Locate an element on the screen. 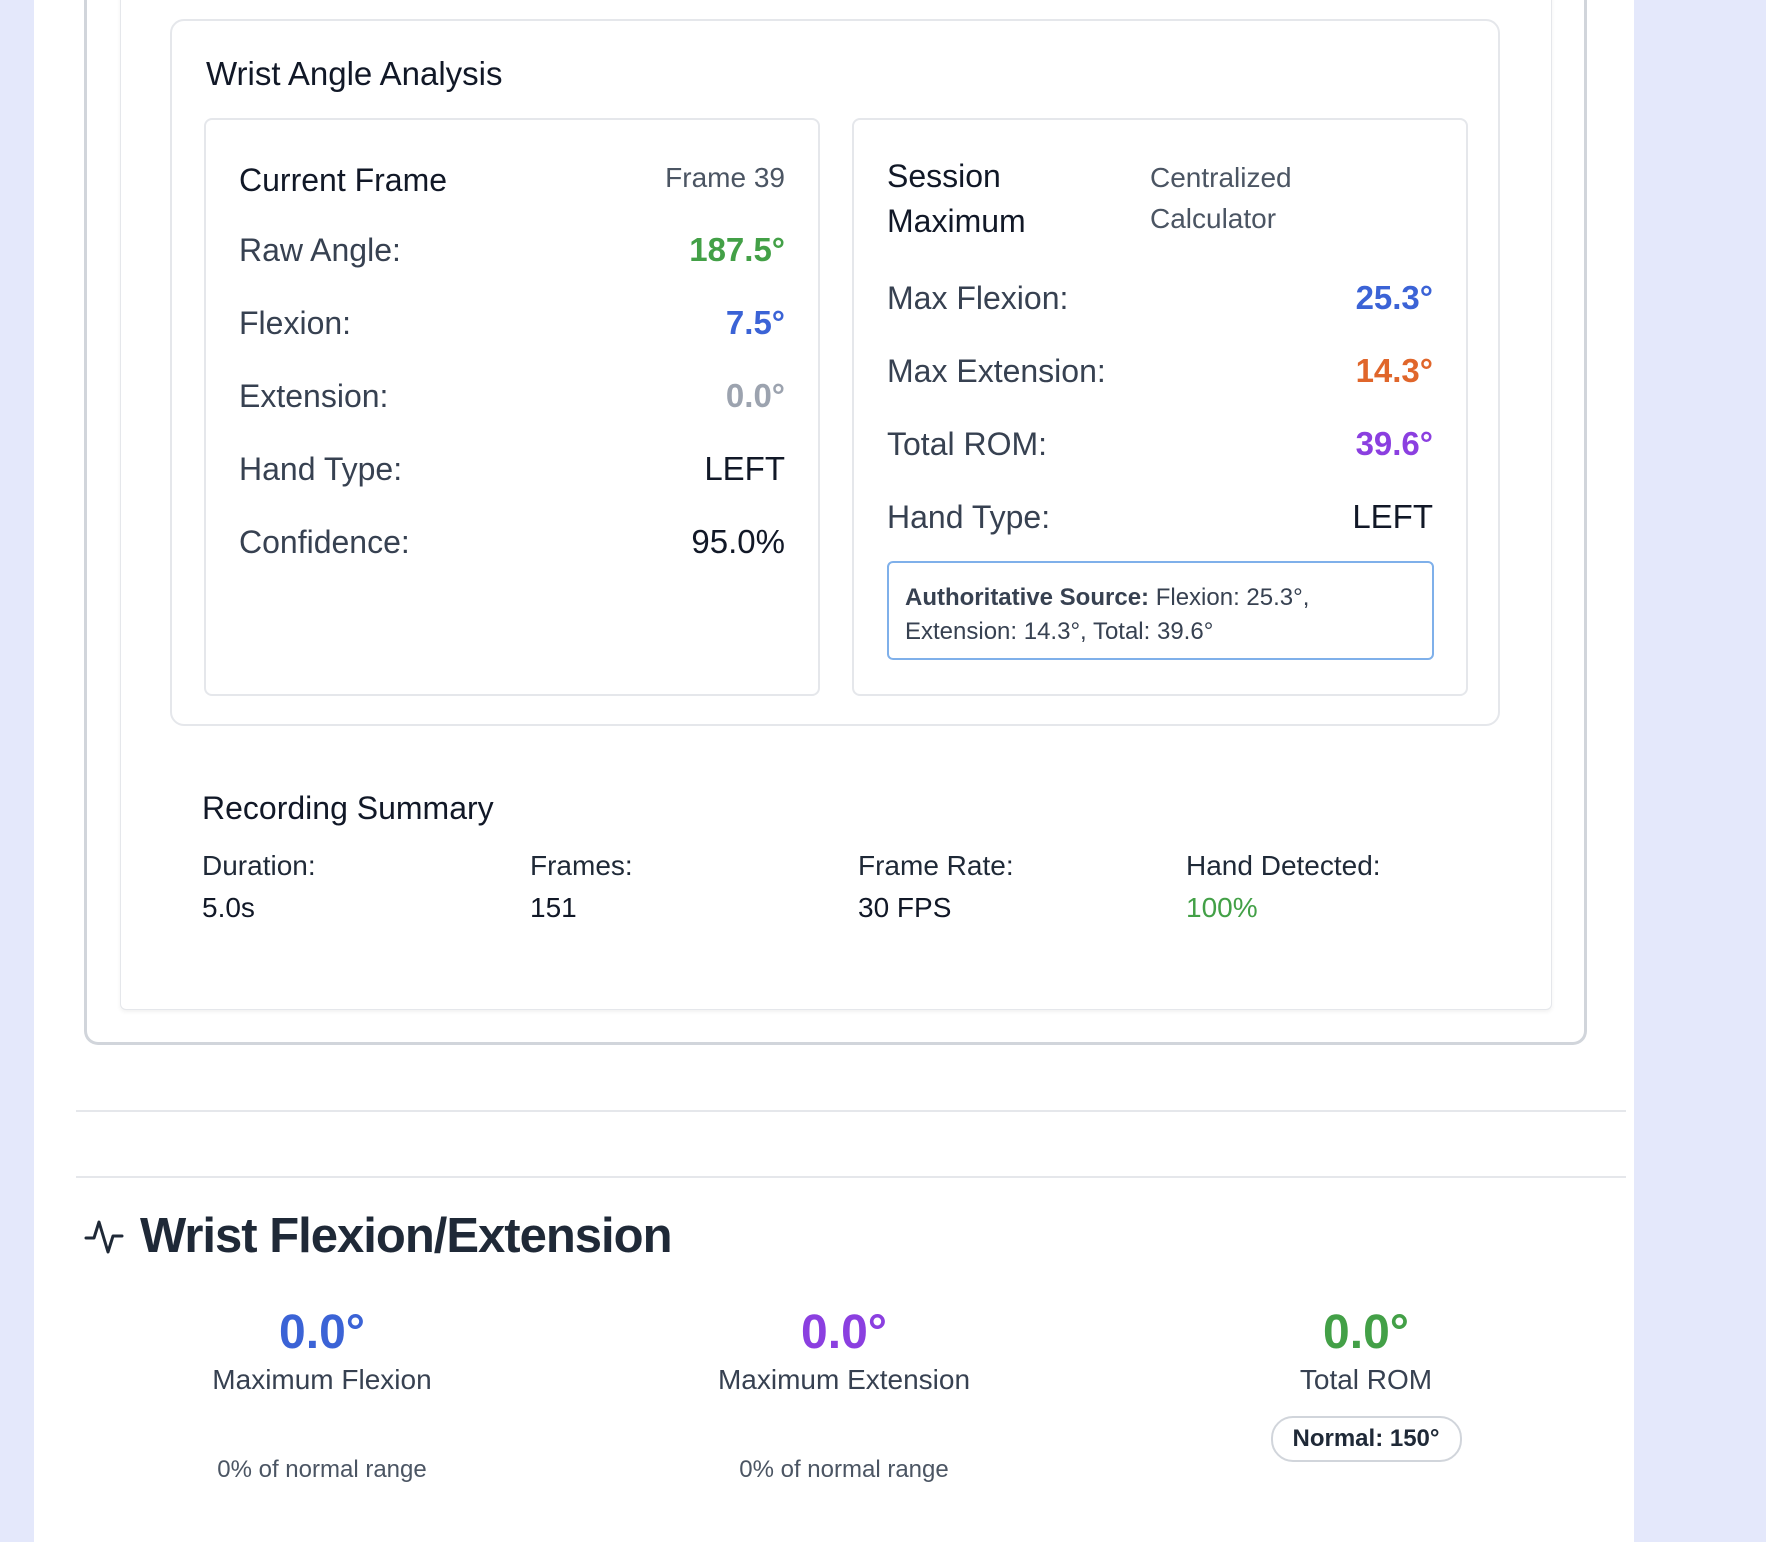  max-extension-metric-value: 0.0° is located at coordinates (844, 1332).